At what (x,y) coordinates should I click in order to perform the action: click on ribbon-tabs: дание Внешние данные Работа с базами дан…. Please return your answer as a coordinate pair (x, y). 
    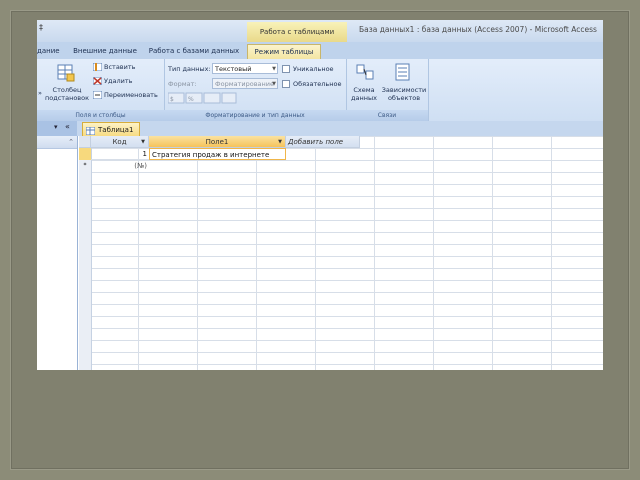
    Looking at the image, I should click on (320, 51).